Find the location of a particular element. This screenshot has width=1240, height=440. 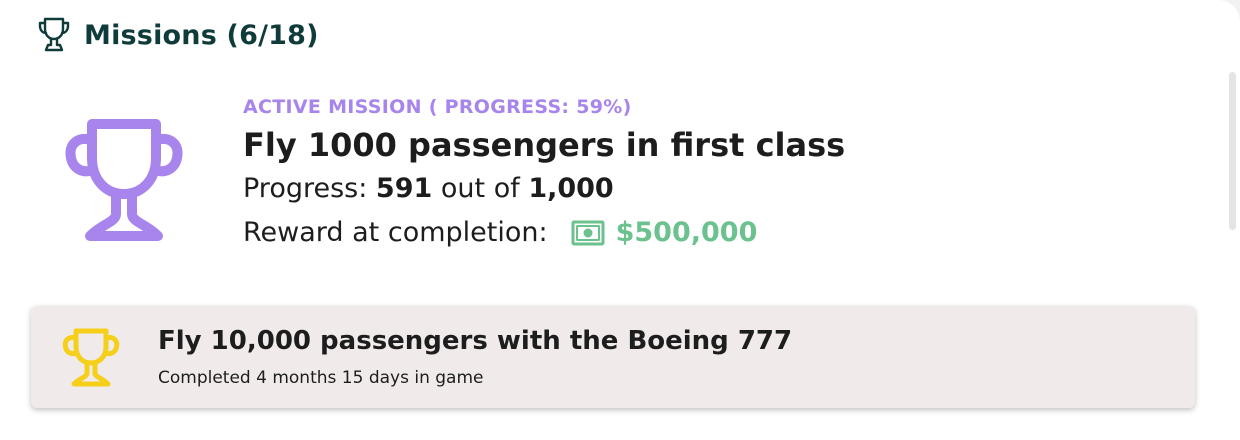

trophy-outline-icon is located at coordinates (54, 35).